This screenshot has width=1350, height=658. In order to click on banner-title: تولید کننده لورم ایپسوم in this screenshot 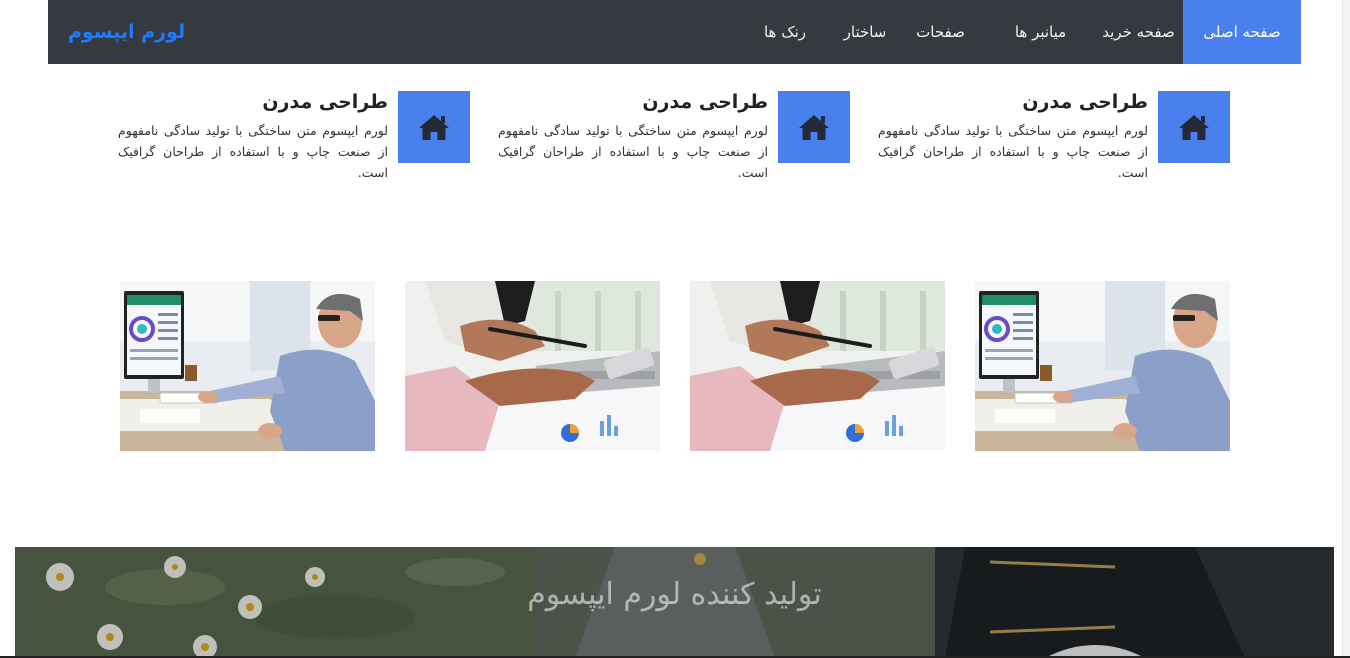, I will do `click(674, 594)`.